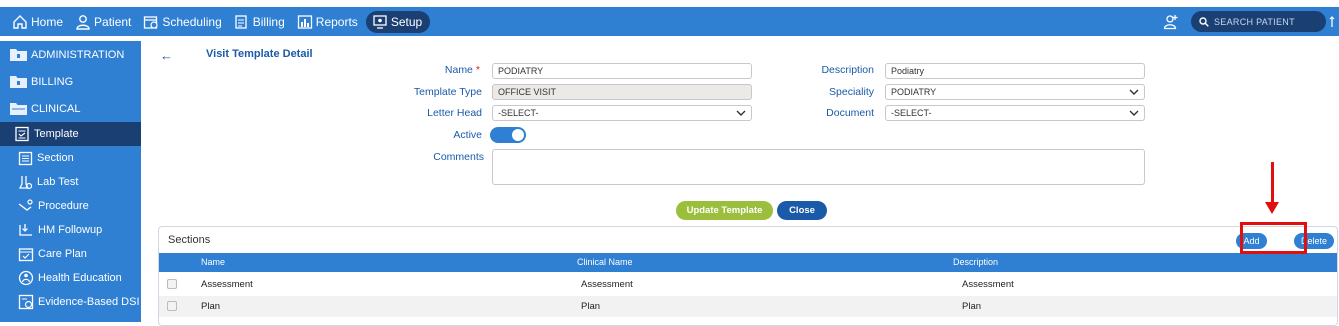 This screenshot has height=326, width=1339. I want to click on template-icon, so click(22, 134).